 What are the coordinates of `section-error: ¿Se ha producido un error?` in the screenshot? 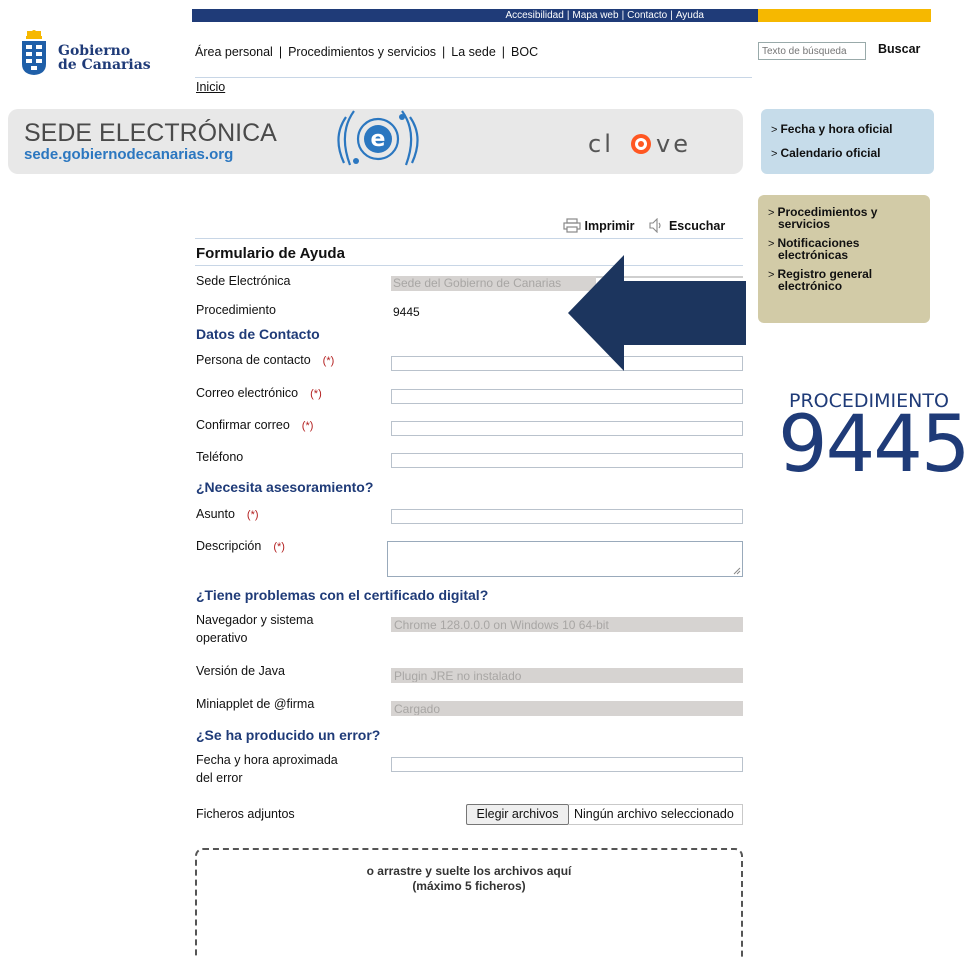 It's located at (288, 735).